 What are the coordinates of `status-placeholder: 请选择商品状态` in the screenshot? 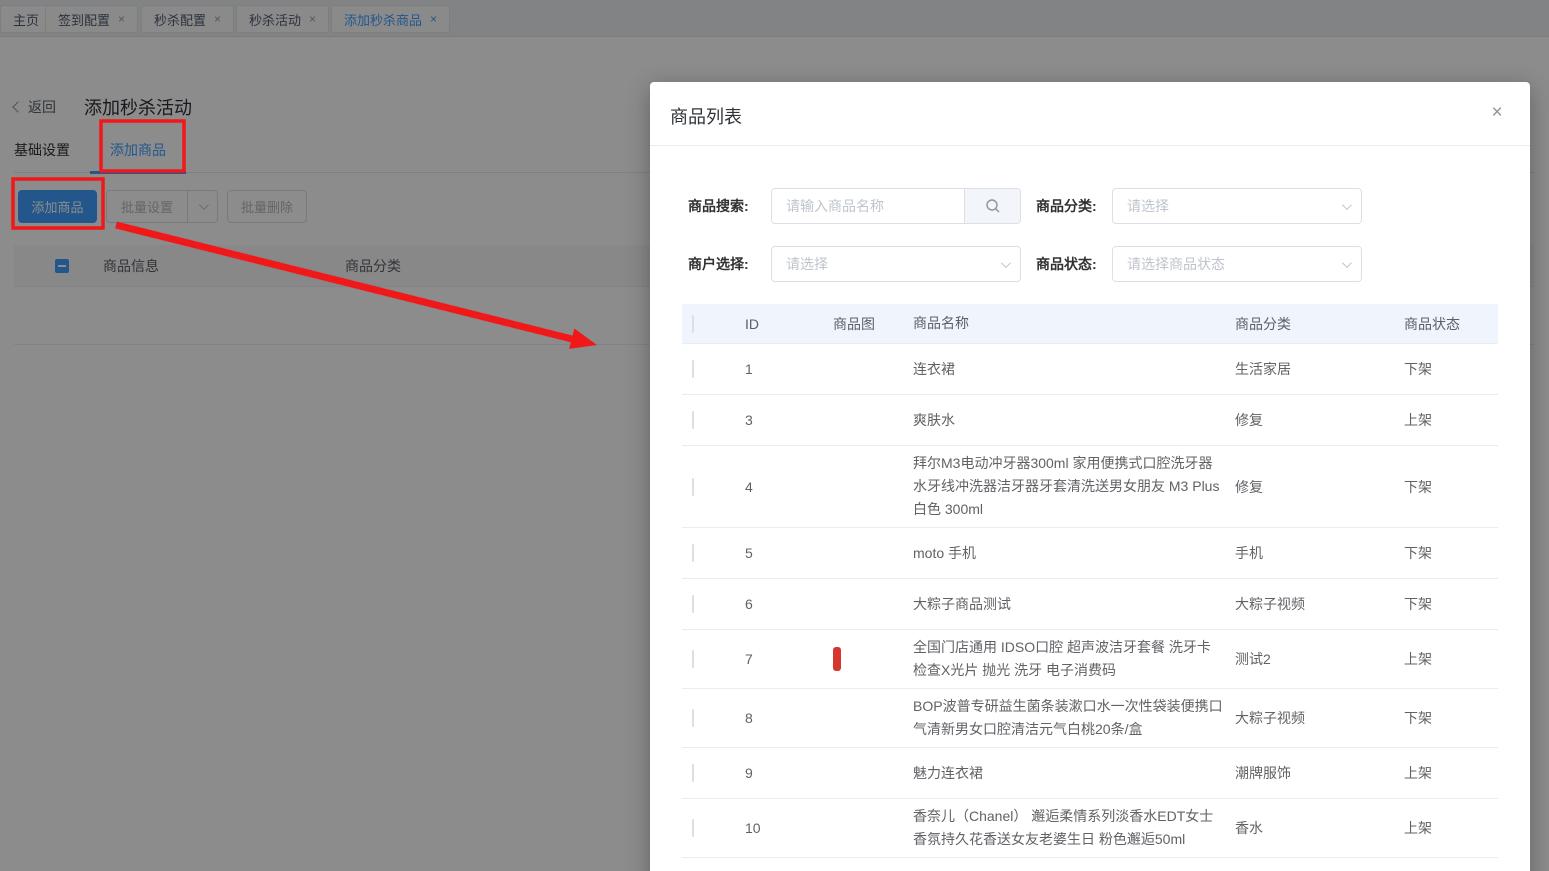 It's located at (1176, 264).